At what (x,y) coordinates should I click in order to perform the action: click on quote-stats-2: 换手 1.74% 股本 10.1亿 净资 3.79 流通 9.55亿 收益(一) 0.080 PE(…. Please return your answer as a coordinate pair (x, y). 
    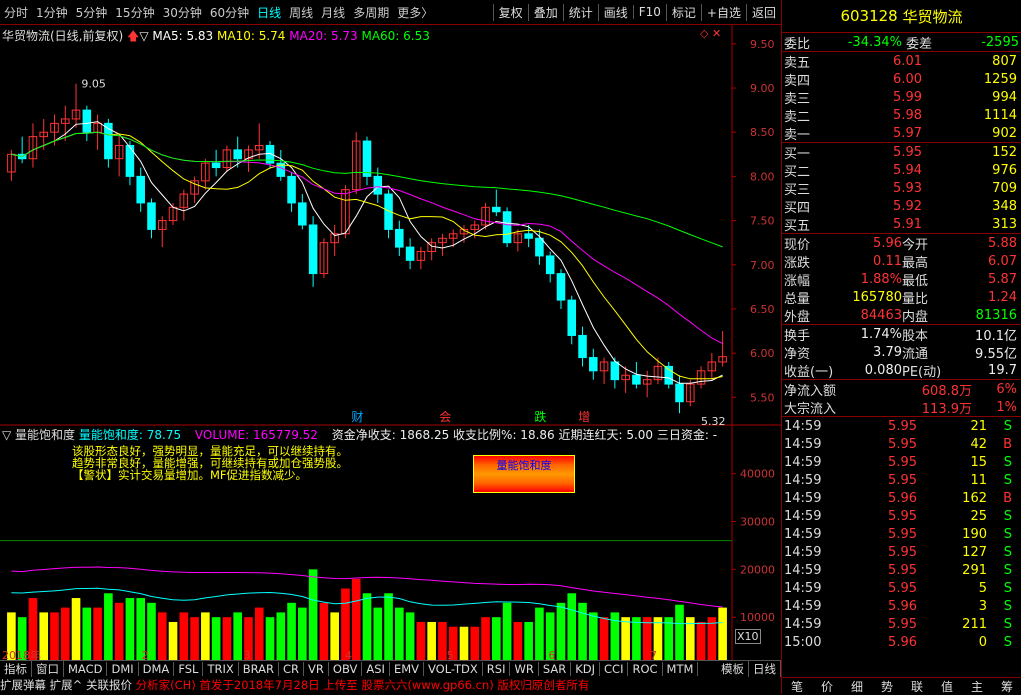
    Looking at the image, I should click on (901, 352).